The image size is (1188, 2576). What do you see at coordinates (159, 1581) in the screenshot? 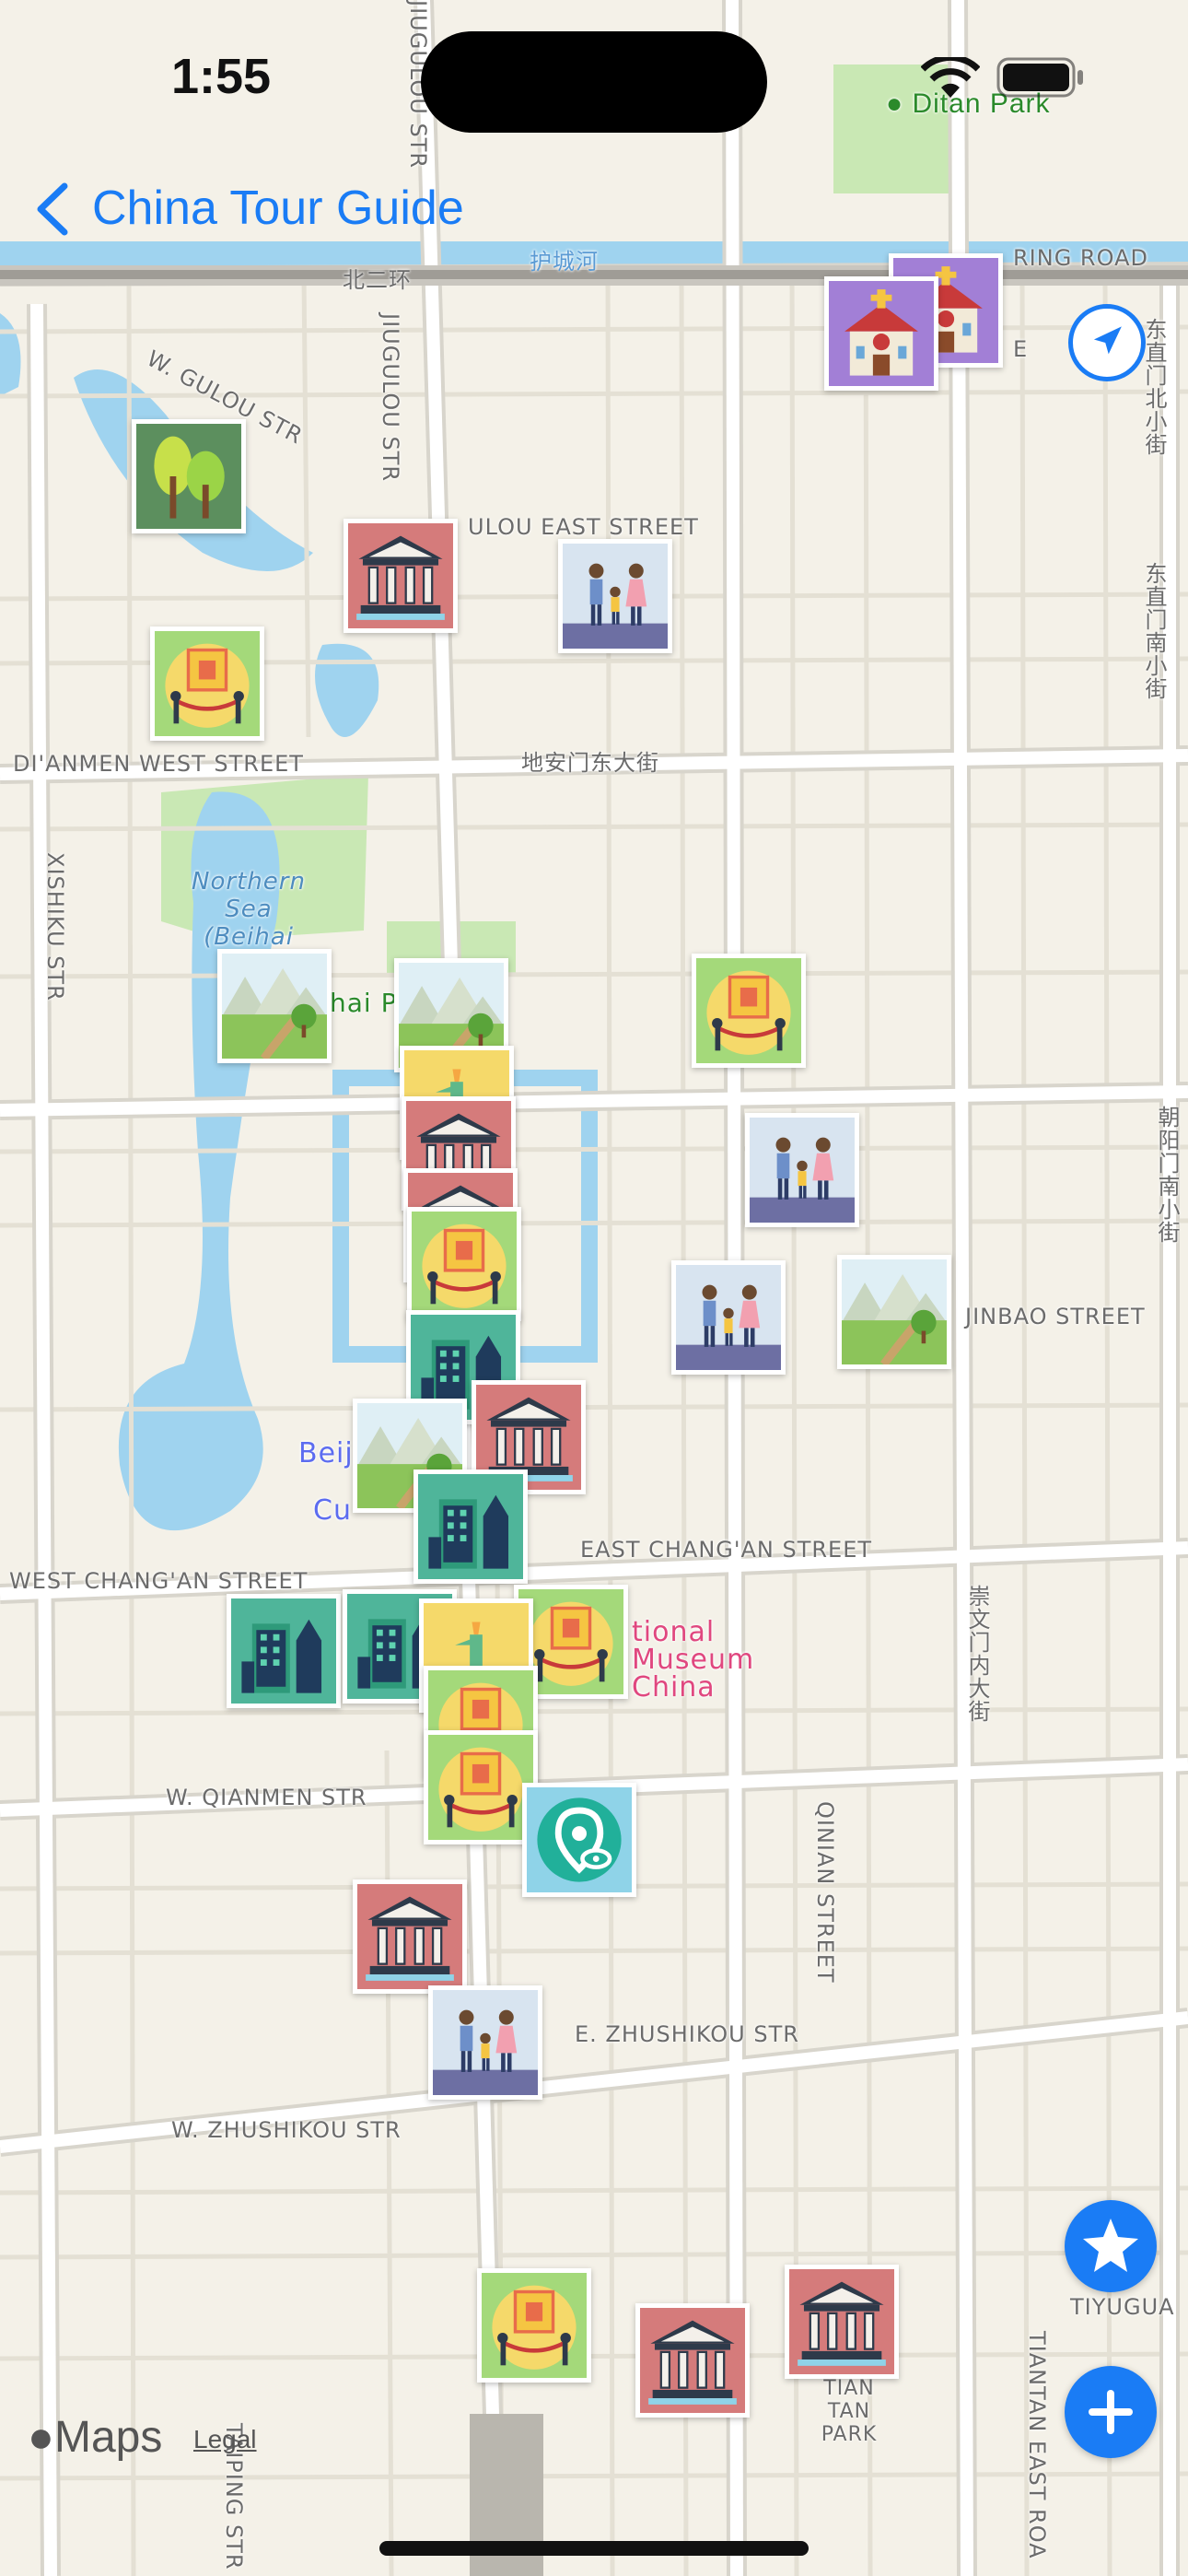
I see `street-label: WEST CHANG'AN STREET` at bounding box center [159, 1581].